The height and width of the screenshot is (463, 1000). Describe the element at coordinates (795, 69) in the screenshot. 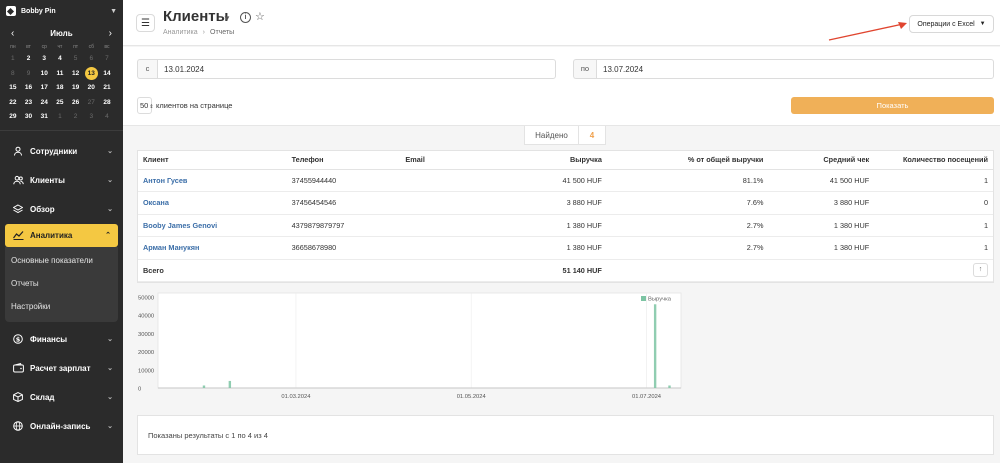

I see `date-to-input` at that location.